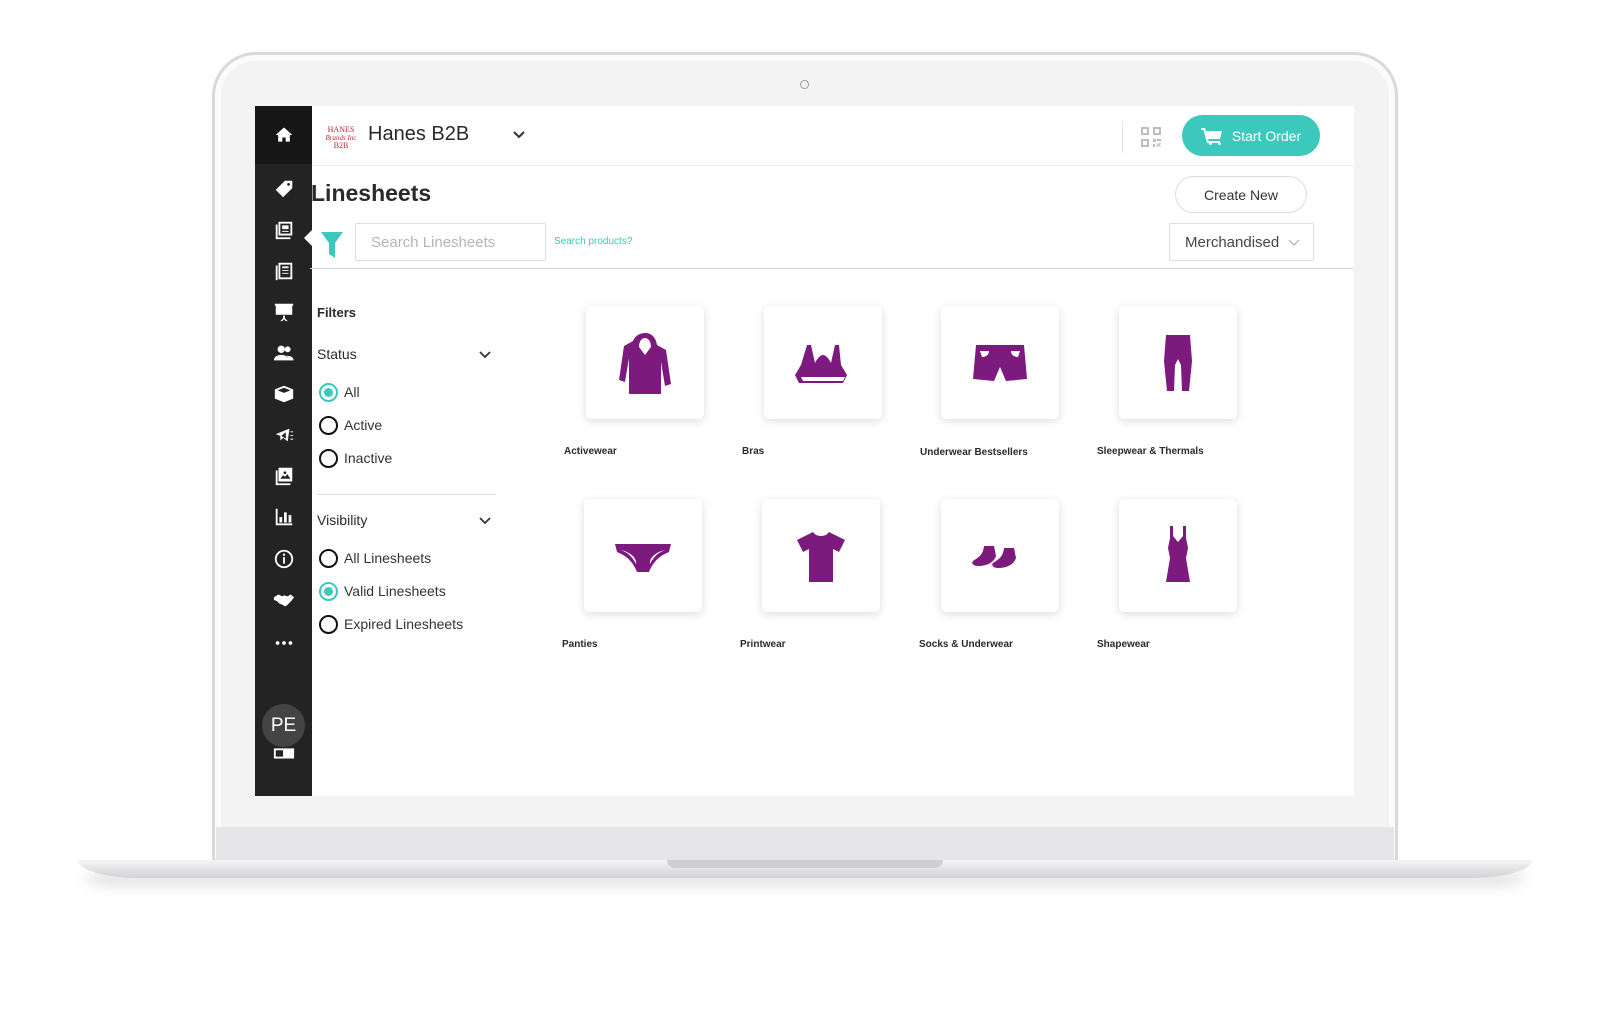 Image resolution: width=1606 pixels, height=1010 pixels. I want to click on laptop-chin, so click(805, 845).